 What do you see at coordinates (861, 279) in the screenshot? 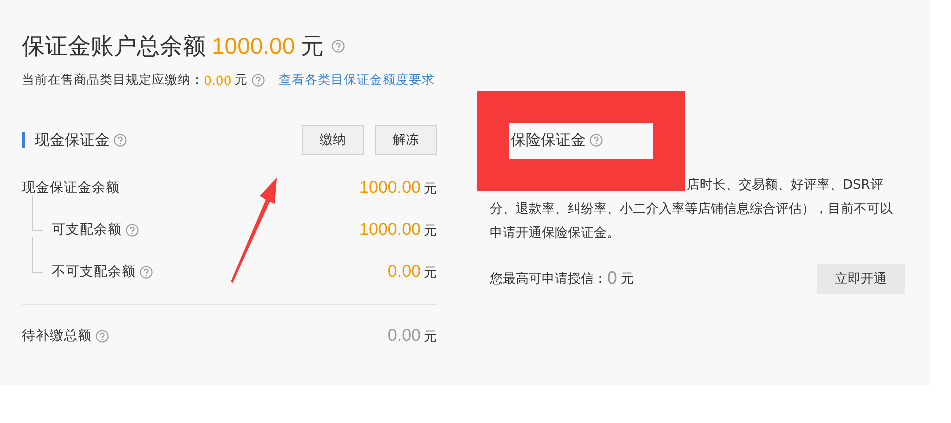
I see `open-button: 立即开通` at bounding box center [861, 279].